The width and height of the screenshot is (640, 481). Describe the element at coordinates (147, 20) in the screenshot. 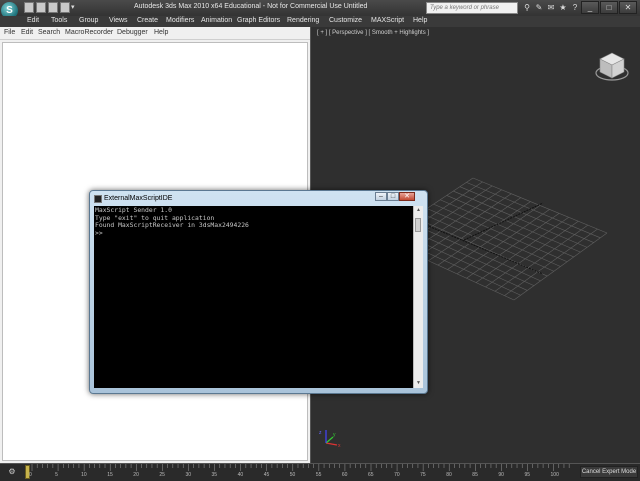

I see `menu-create: Create` at that location.